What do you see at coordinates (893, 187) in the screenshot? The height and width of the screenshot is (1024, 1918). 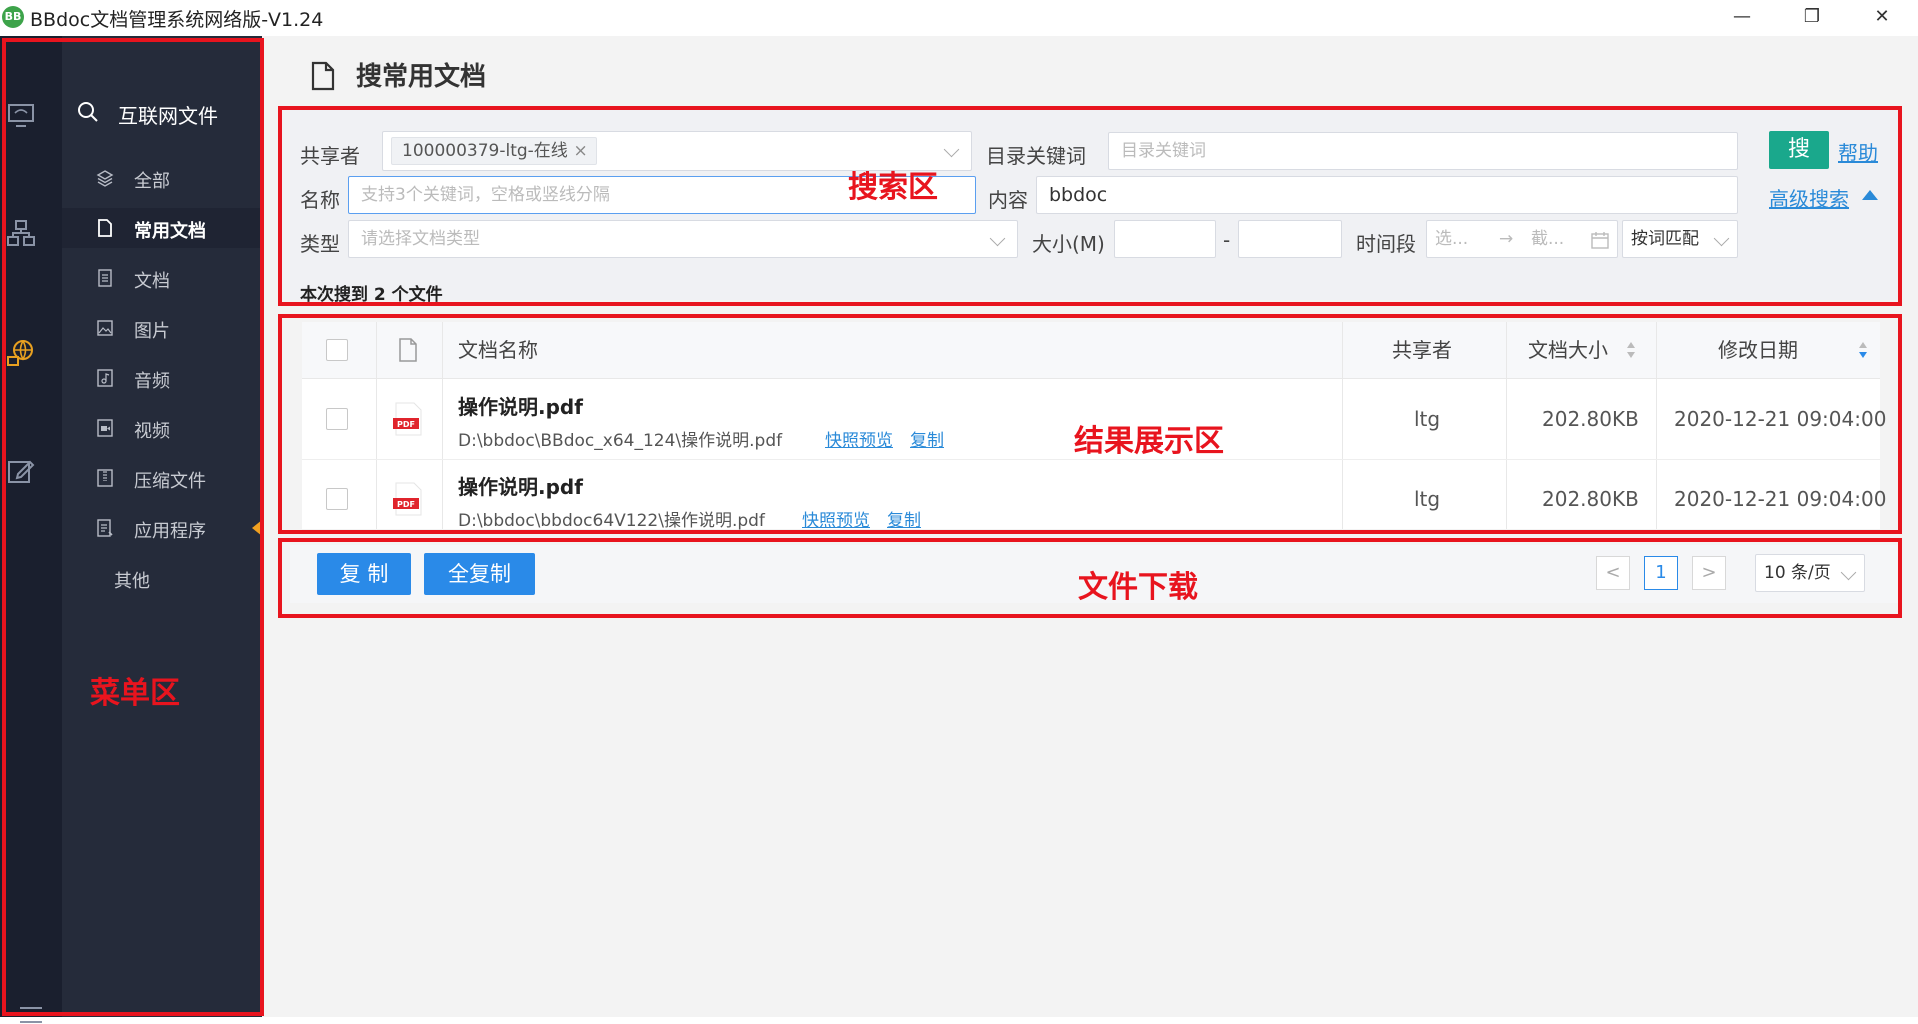 I see `search-area-label: 搜索区` at bounding box center [893, 187].